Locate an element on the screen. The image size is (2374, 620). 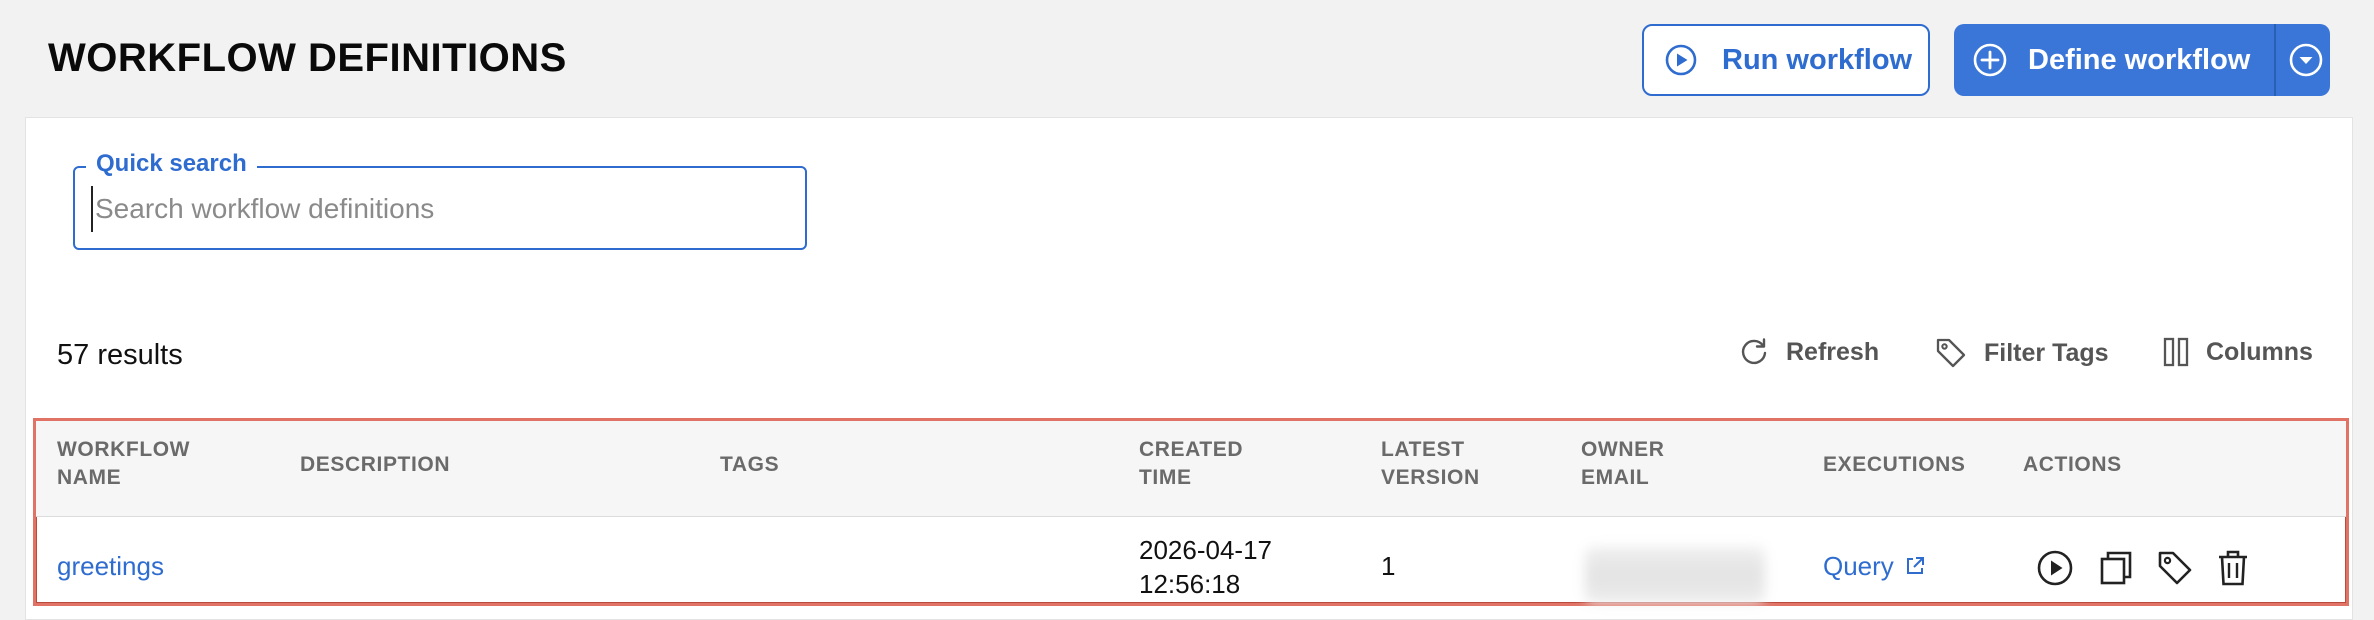
play-circle-icon is located at coordinates (1681, 60).